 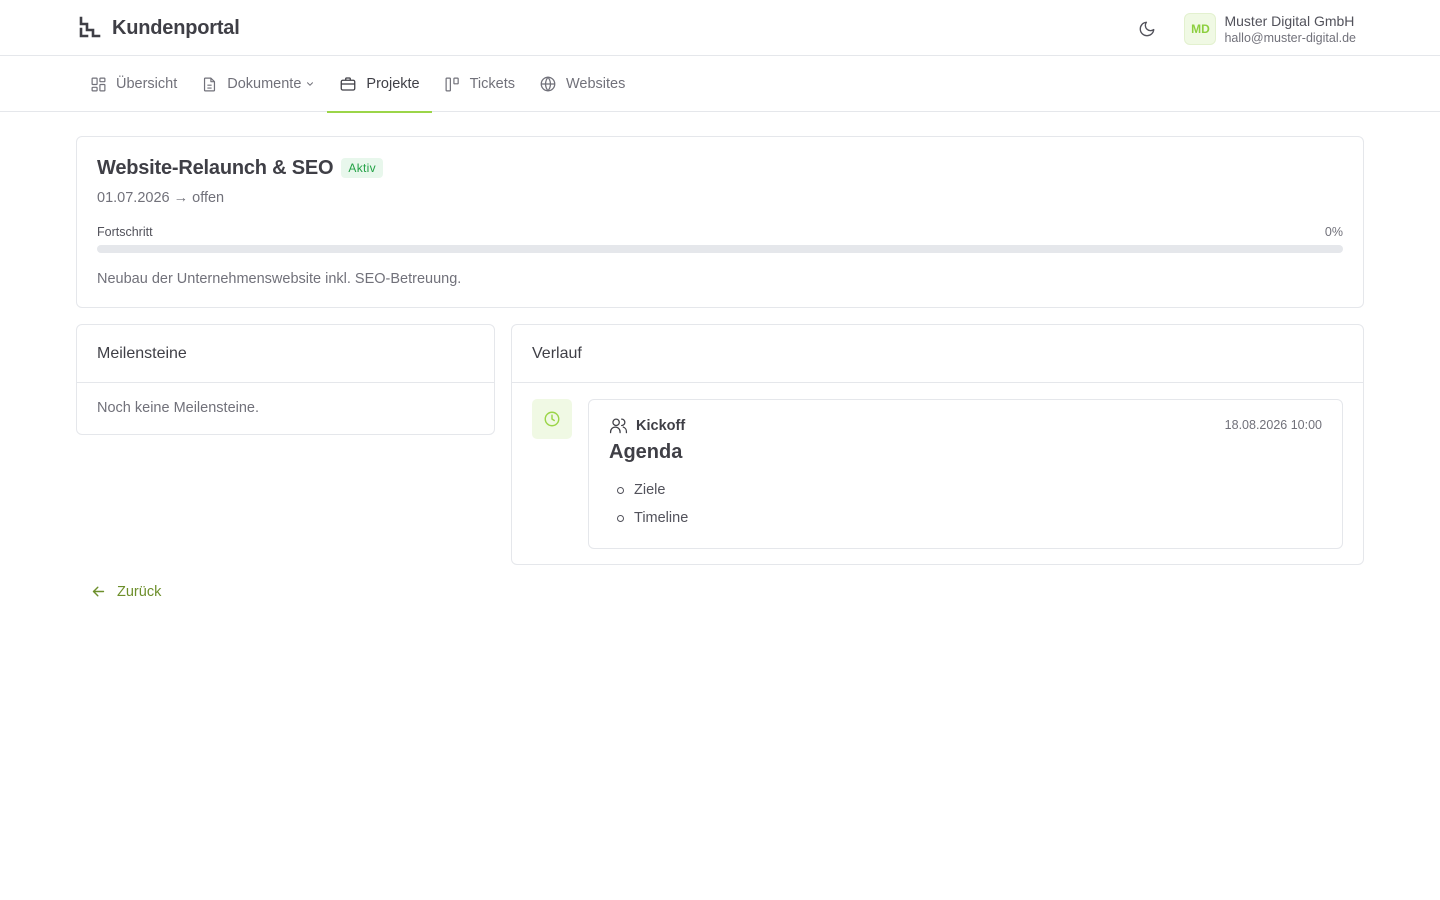 What do you see at coordinates (1333, 232) in the screenshot?
I see `progress-percent: 0%` at bounding box center [1333, 232].